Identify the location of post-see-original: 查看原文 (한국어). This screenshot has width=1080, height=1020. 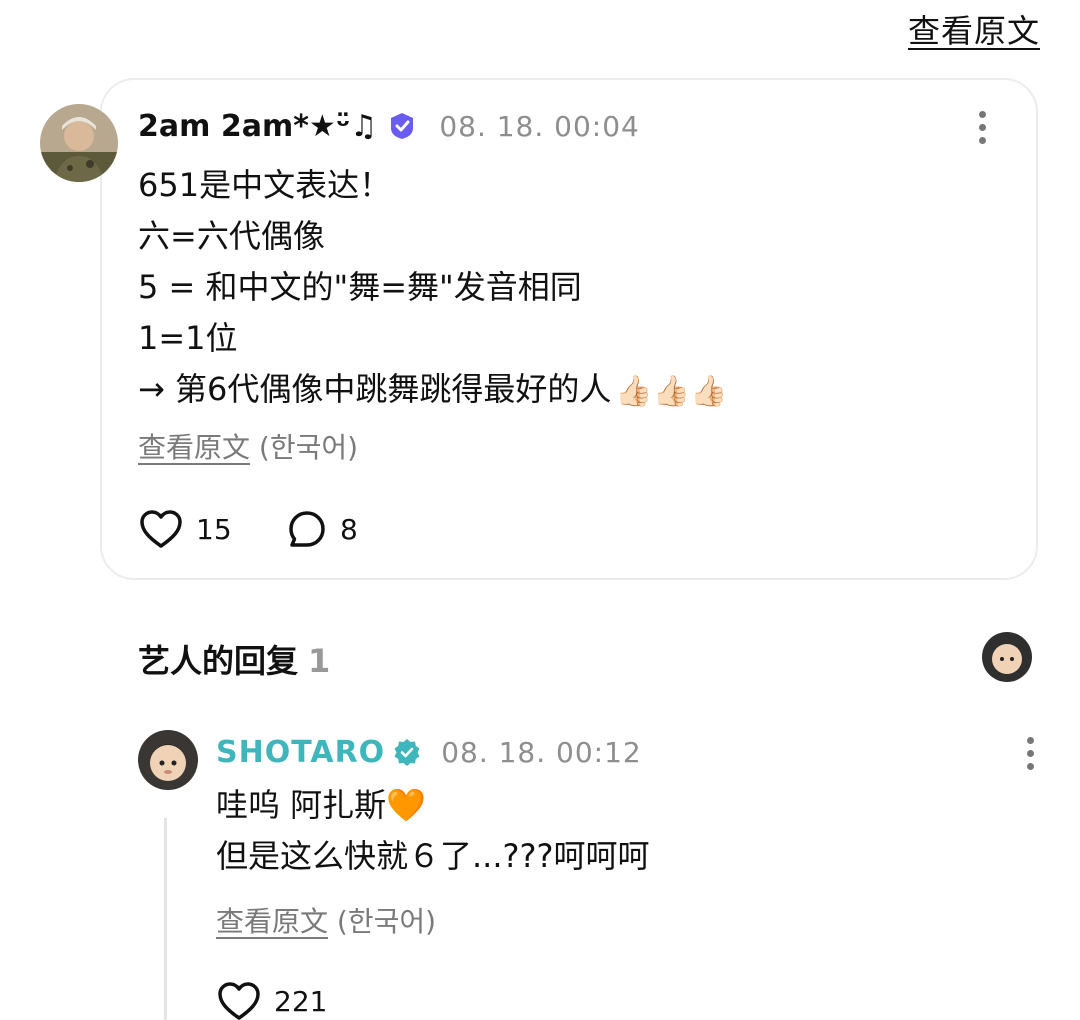
(248, 446).